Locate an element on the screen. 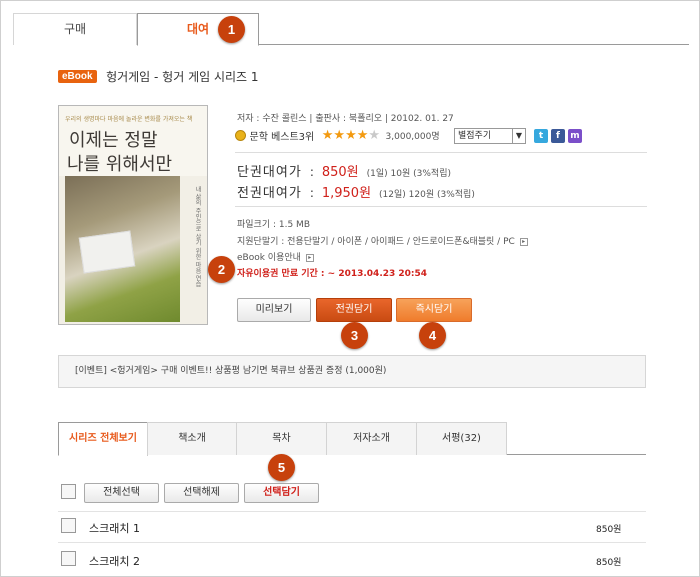 The image size is (700, 577). star-empty-icon: ★ is located at coordinates (374, 135).